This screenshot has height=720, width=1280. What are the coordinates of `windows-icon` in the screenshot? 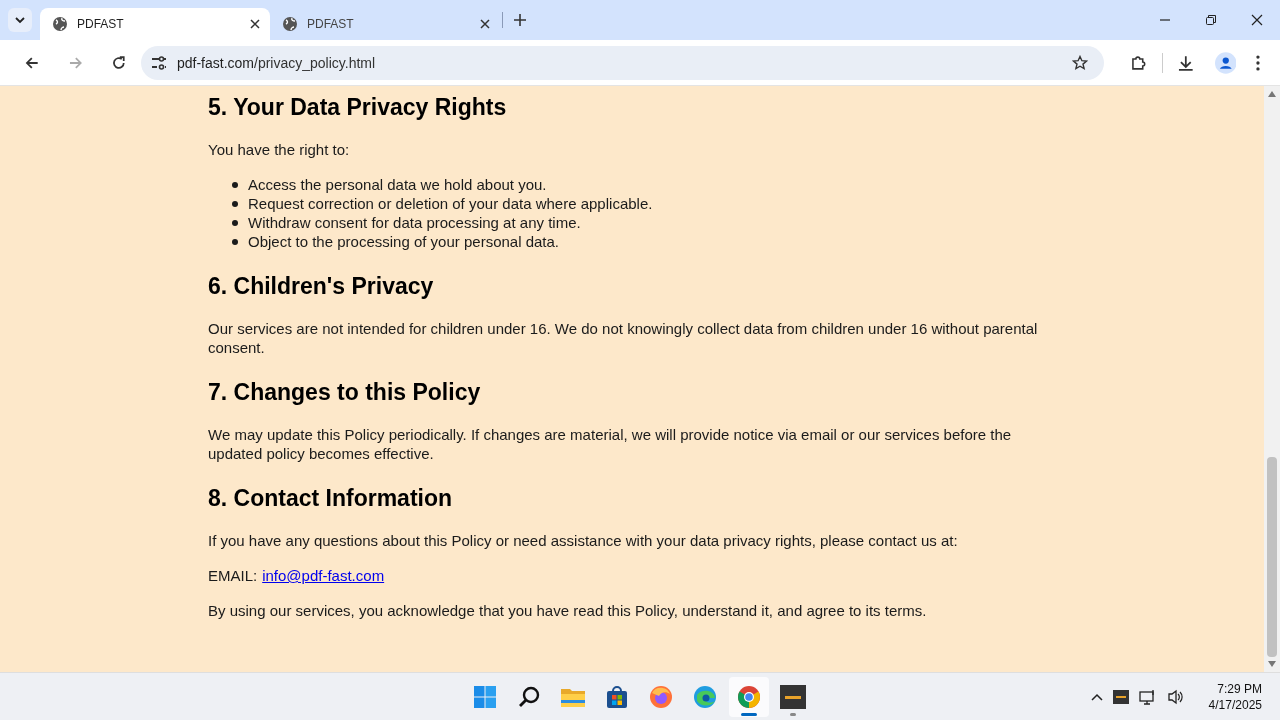 It's located at (485, 696).